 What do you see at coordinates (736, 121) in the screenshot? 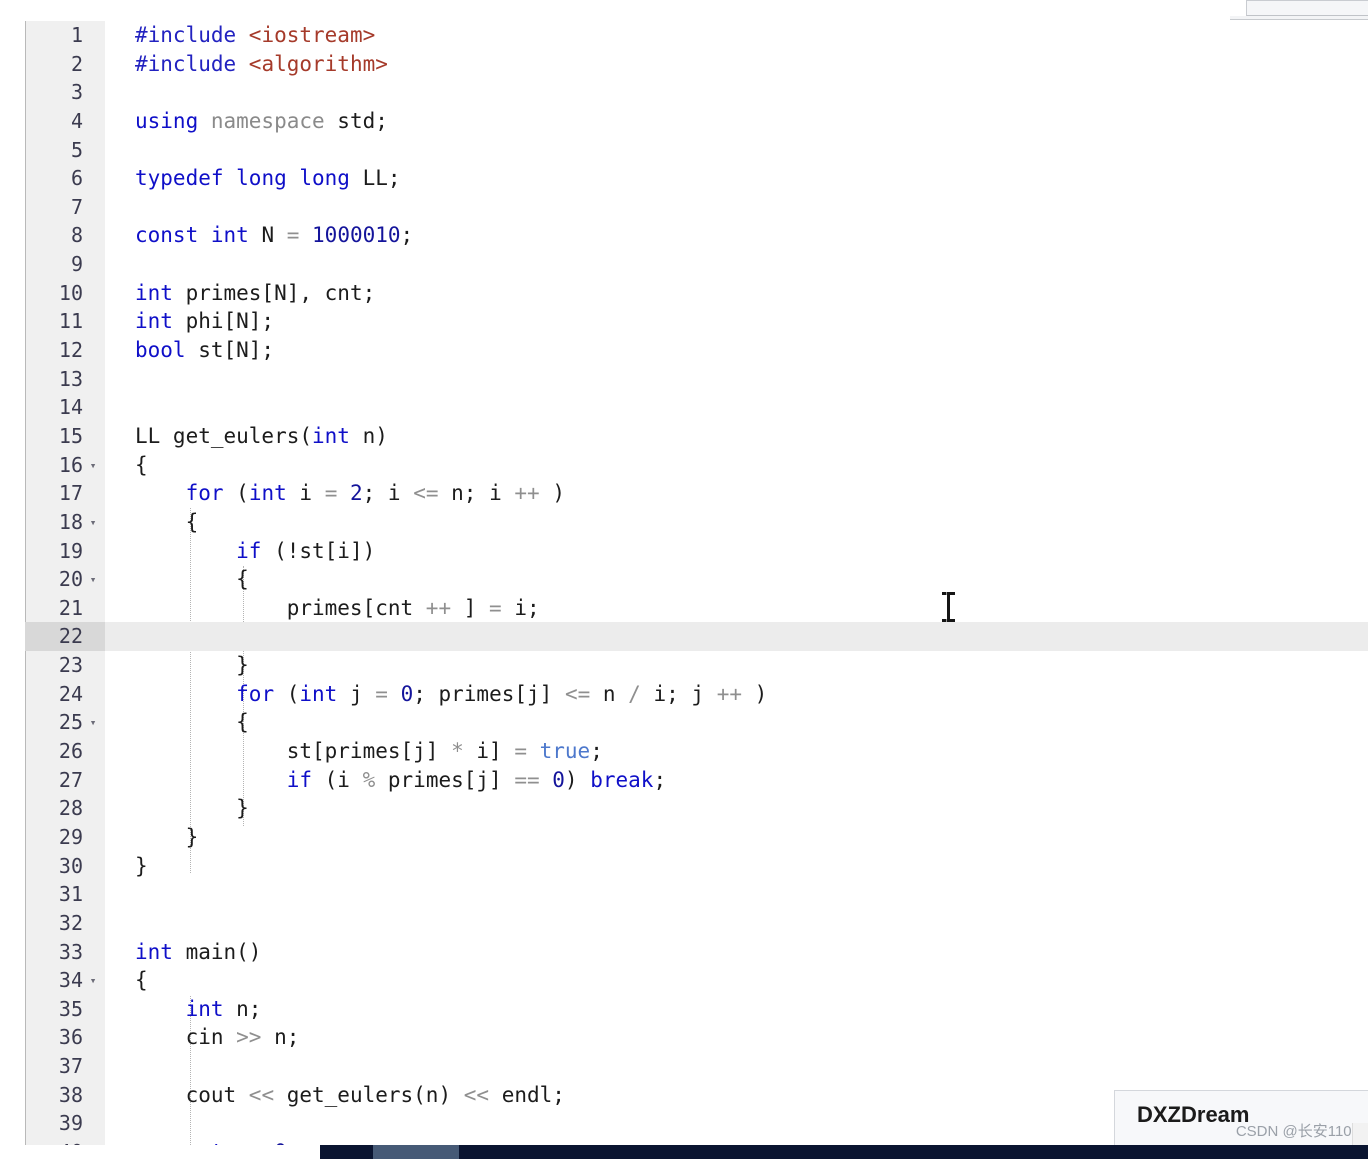
I see `code-line-text: using namespace std;` at bounding box center [736, 121].